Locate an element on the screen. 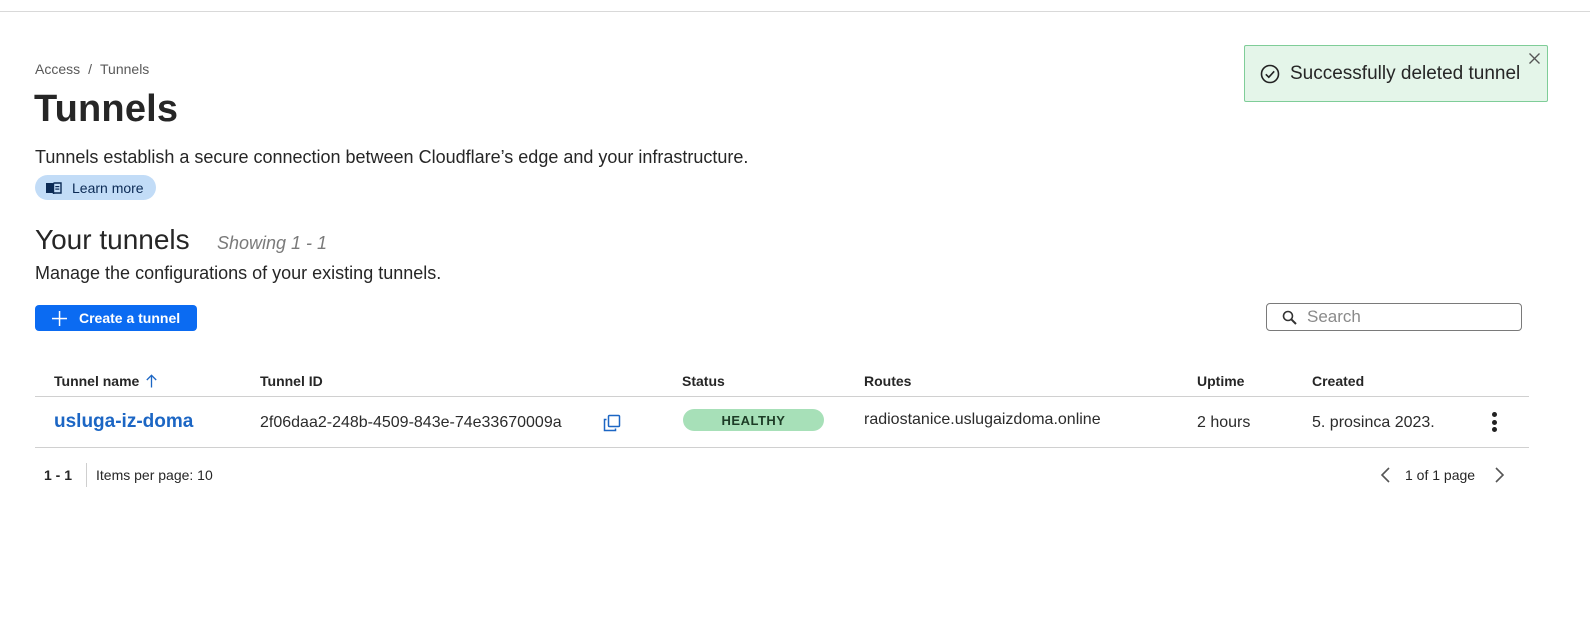  page-title: Tunnels is located at coordinates (106, 109).